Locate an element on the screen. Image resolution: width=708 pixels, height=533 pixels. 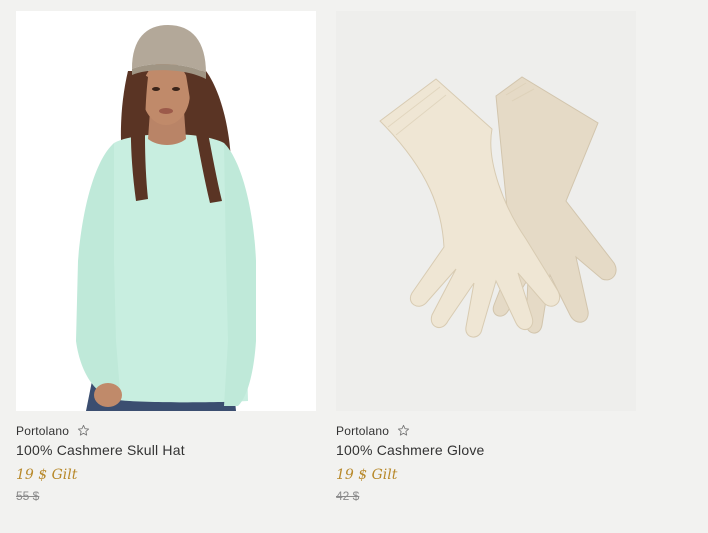
original-price: 55 $ is located at coordinates (28, 496).